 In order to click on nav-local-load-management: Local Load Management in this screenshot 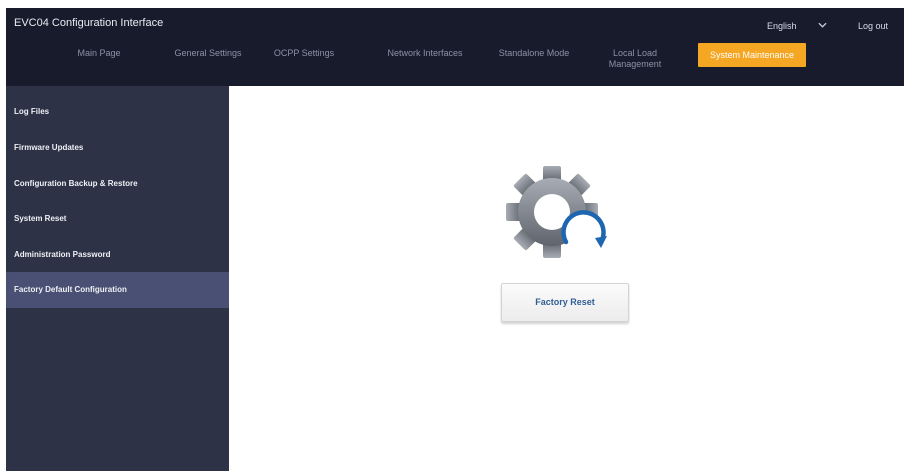, I will do `click(635, 63)`.